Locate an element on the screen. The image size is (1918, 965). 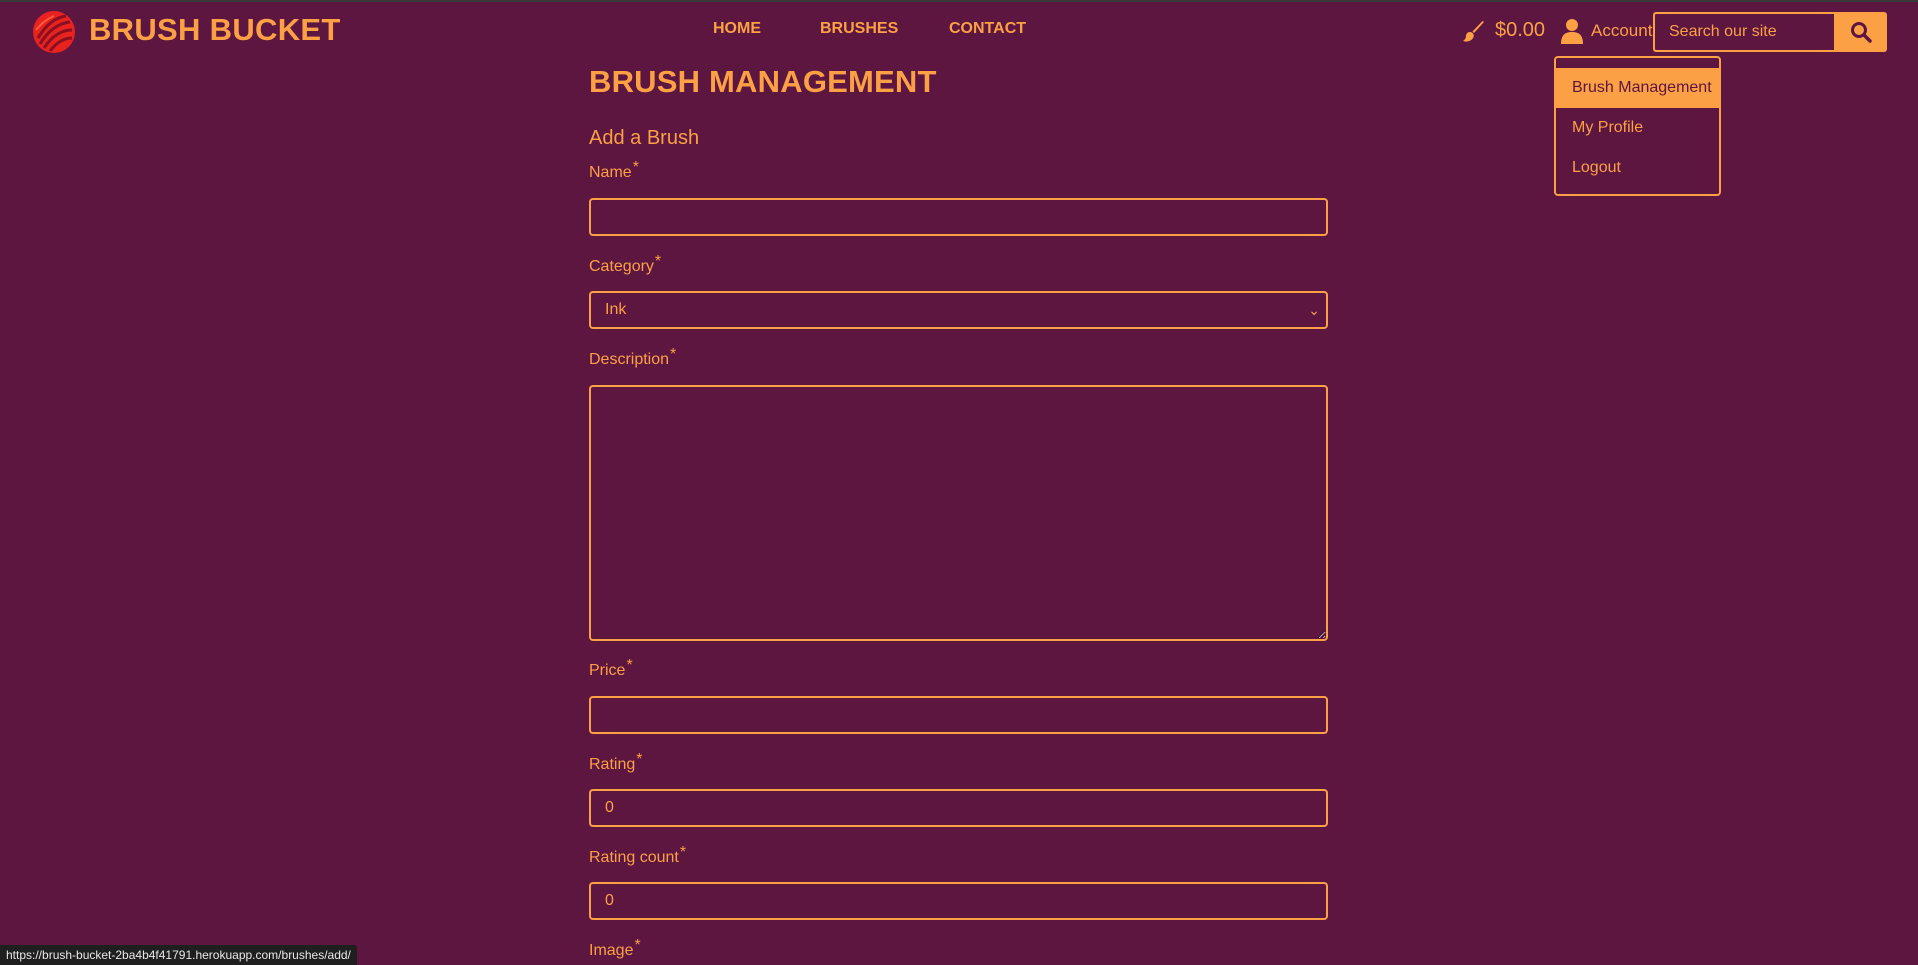
user-icon is located at coordinates (1572, 31).